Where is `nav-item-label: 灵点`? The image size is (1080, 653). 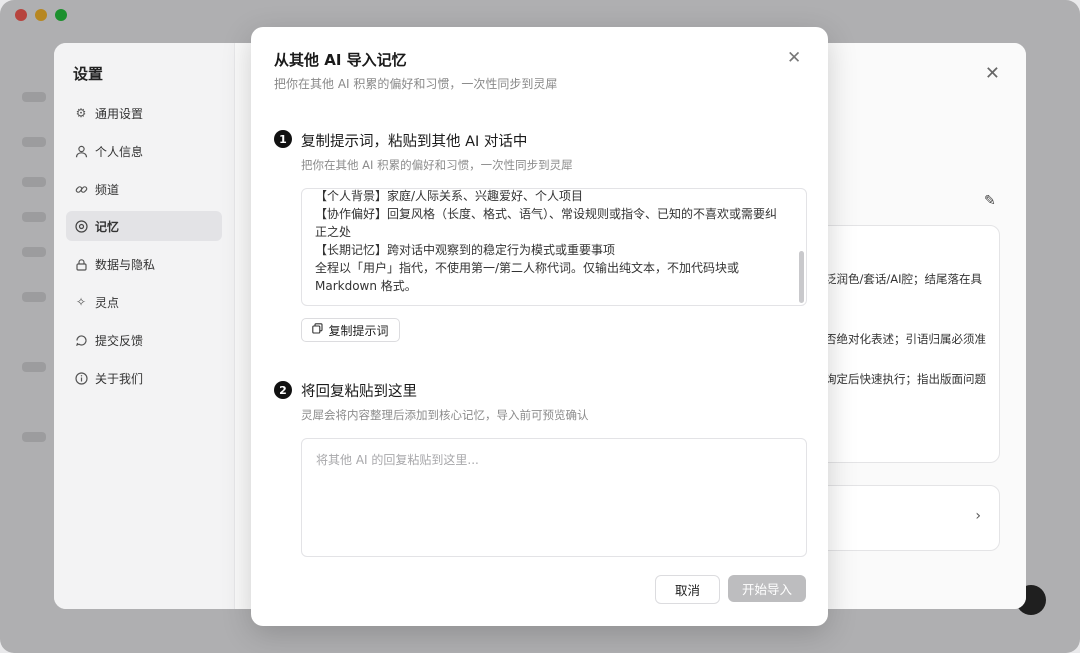
nav-item-label: 灵点 is located at coordinates (107, 302).